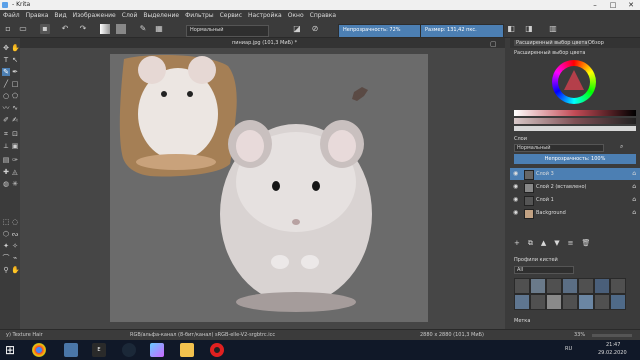 The width and height of the screenshot is (640, 360). I want to click on assistant-tool-icon: ⊡, so click(15, 134).